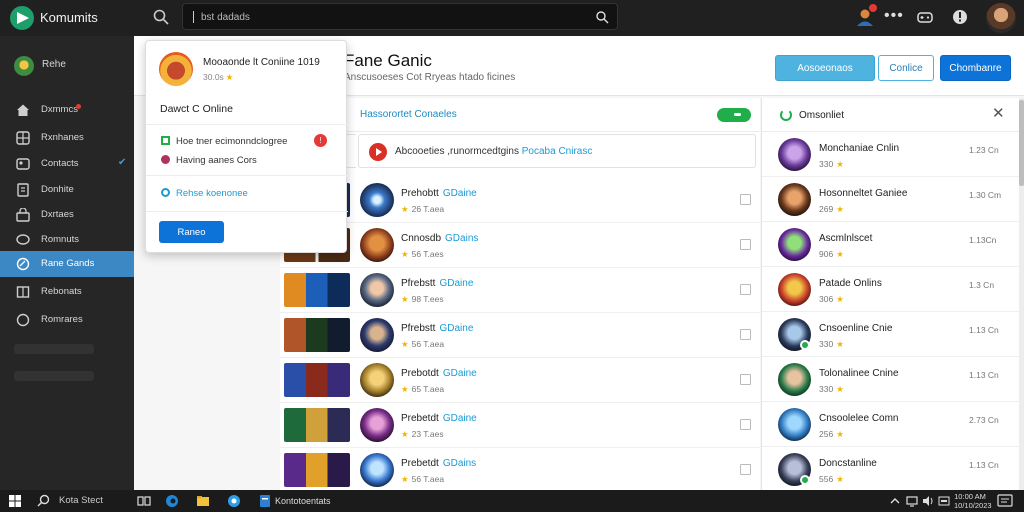  I want to click on alert-icon: !, so click(320, 140).